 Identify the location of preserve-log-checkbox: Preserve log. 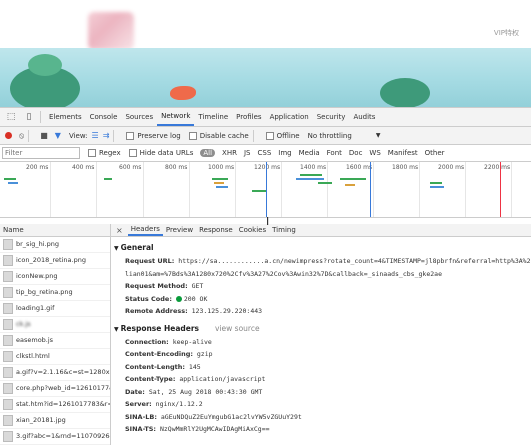
(153, 135).